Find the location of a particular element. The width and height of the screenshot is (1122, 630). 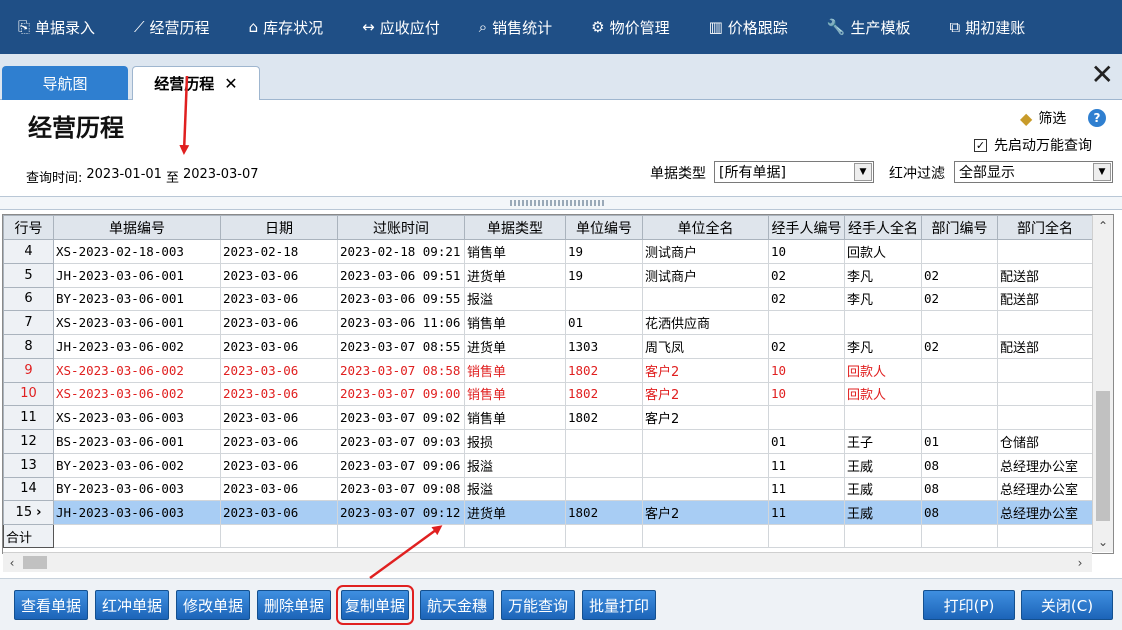

batch-print-button: 批量打印 is located at coordinates (619, 605).